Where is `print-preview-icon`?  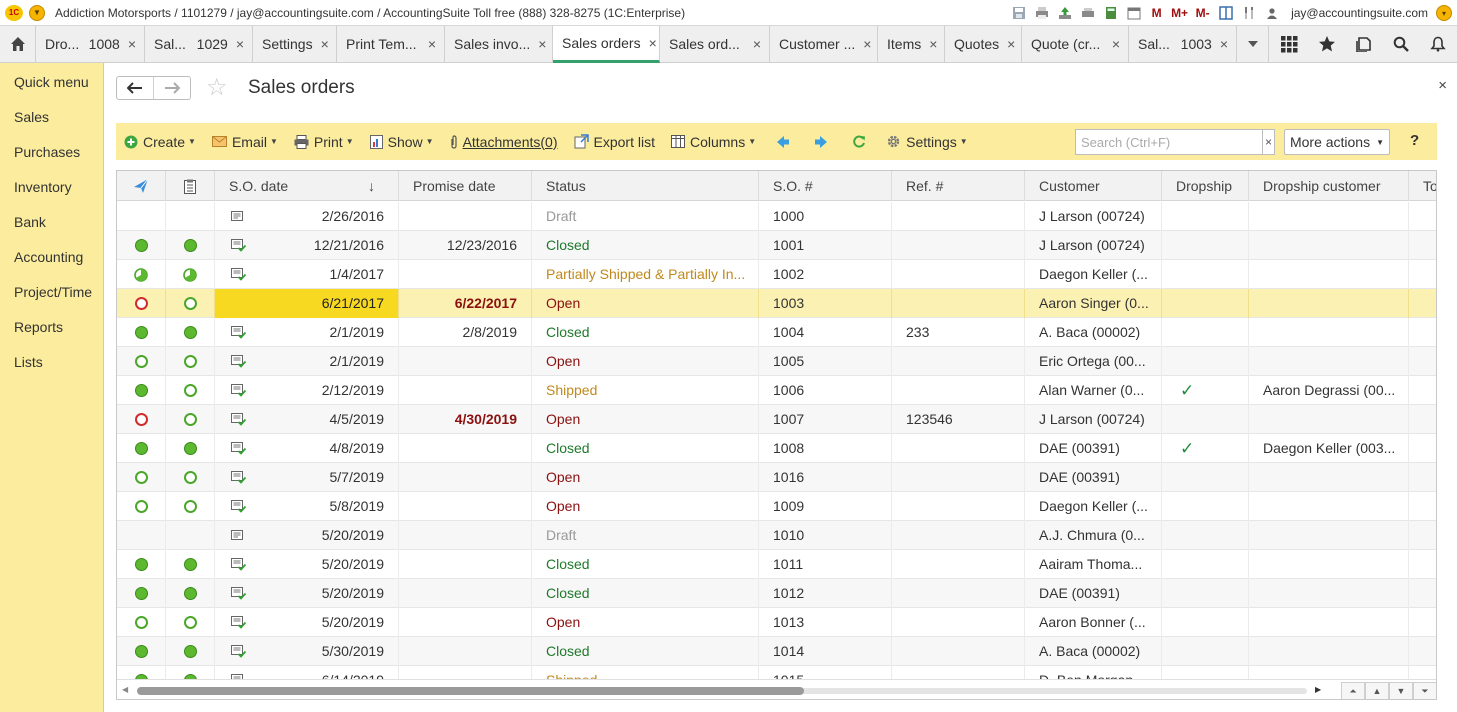 print-preview-icon is located at coordinates (1087, 13).